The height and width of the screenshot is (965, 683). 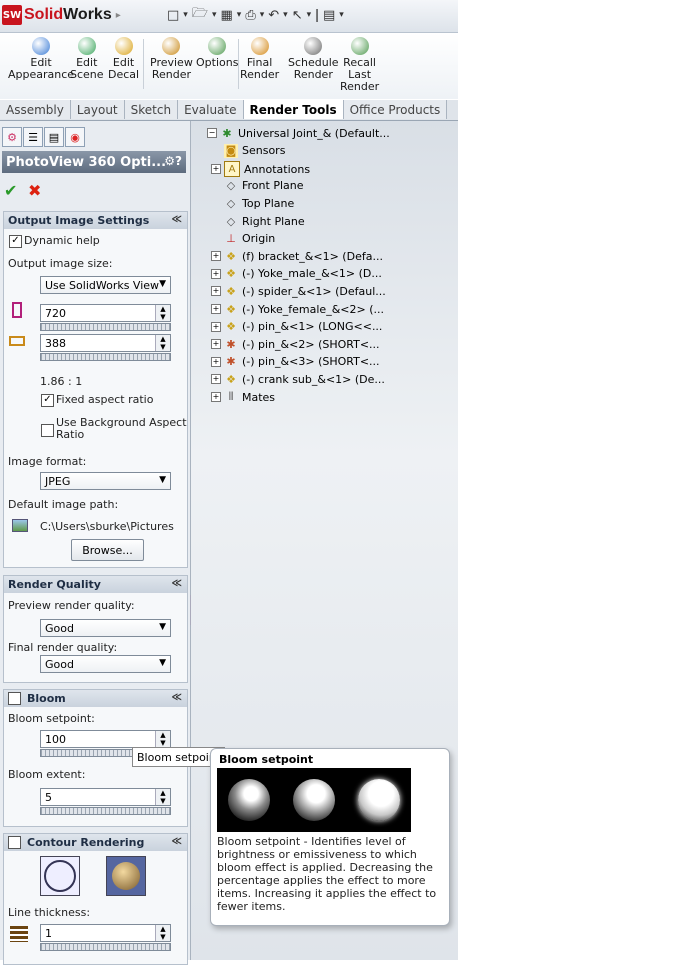 What do you see at coordinates (14, 698) in the screenshot?
I see `bloom-checkbox` at bounding box center [14, 698].